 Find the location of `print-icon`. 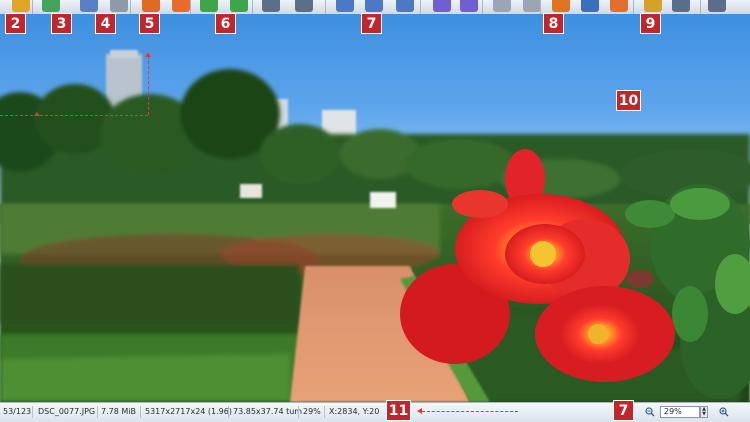

print-icon is located at coordinates (681, 6).